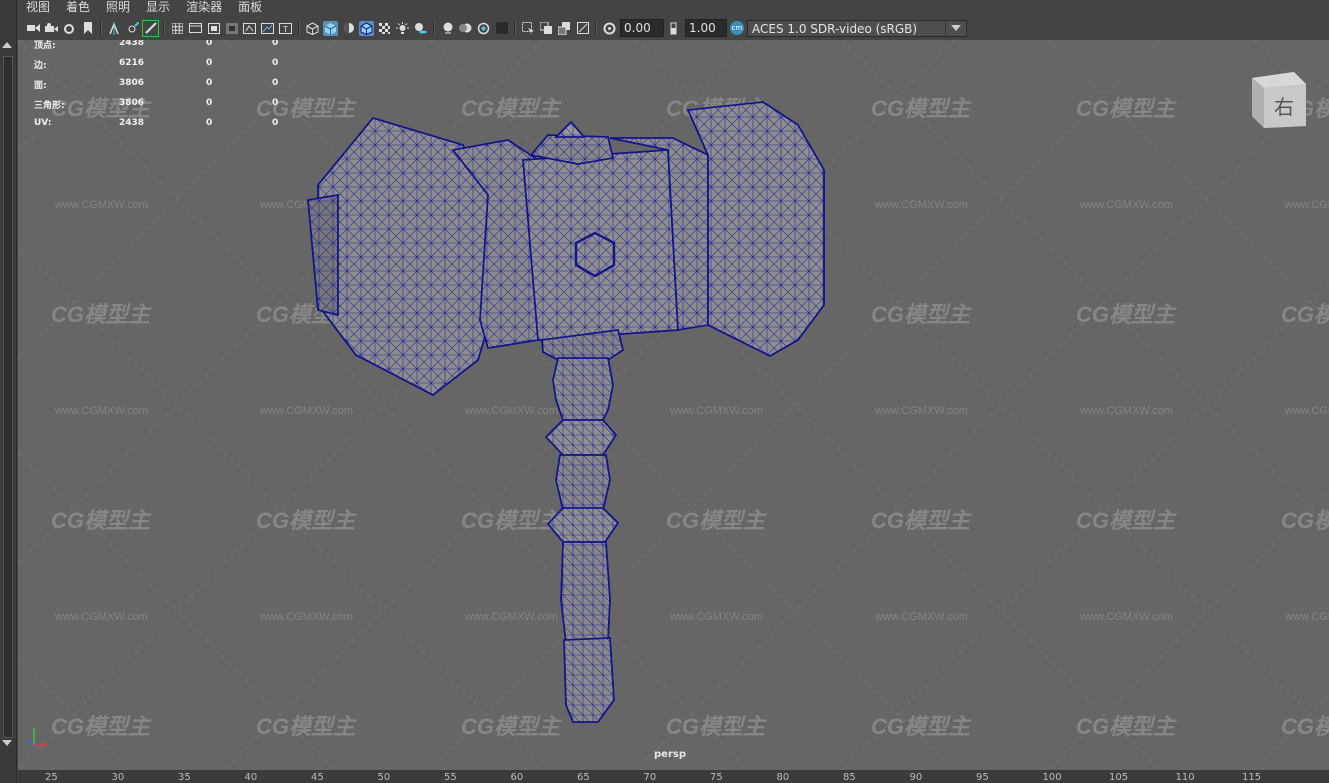 Image resolution: width=1329 pixels, height=783 pixels. What do you see at coordinates (249, 28) in the screenshot?
I see `field-chart-icon` at bounding box center [249, 28].